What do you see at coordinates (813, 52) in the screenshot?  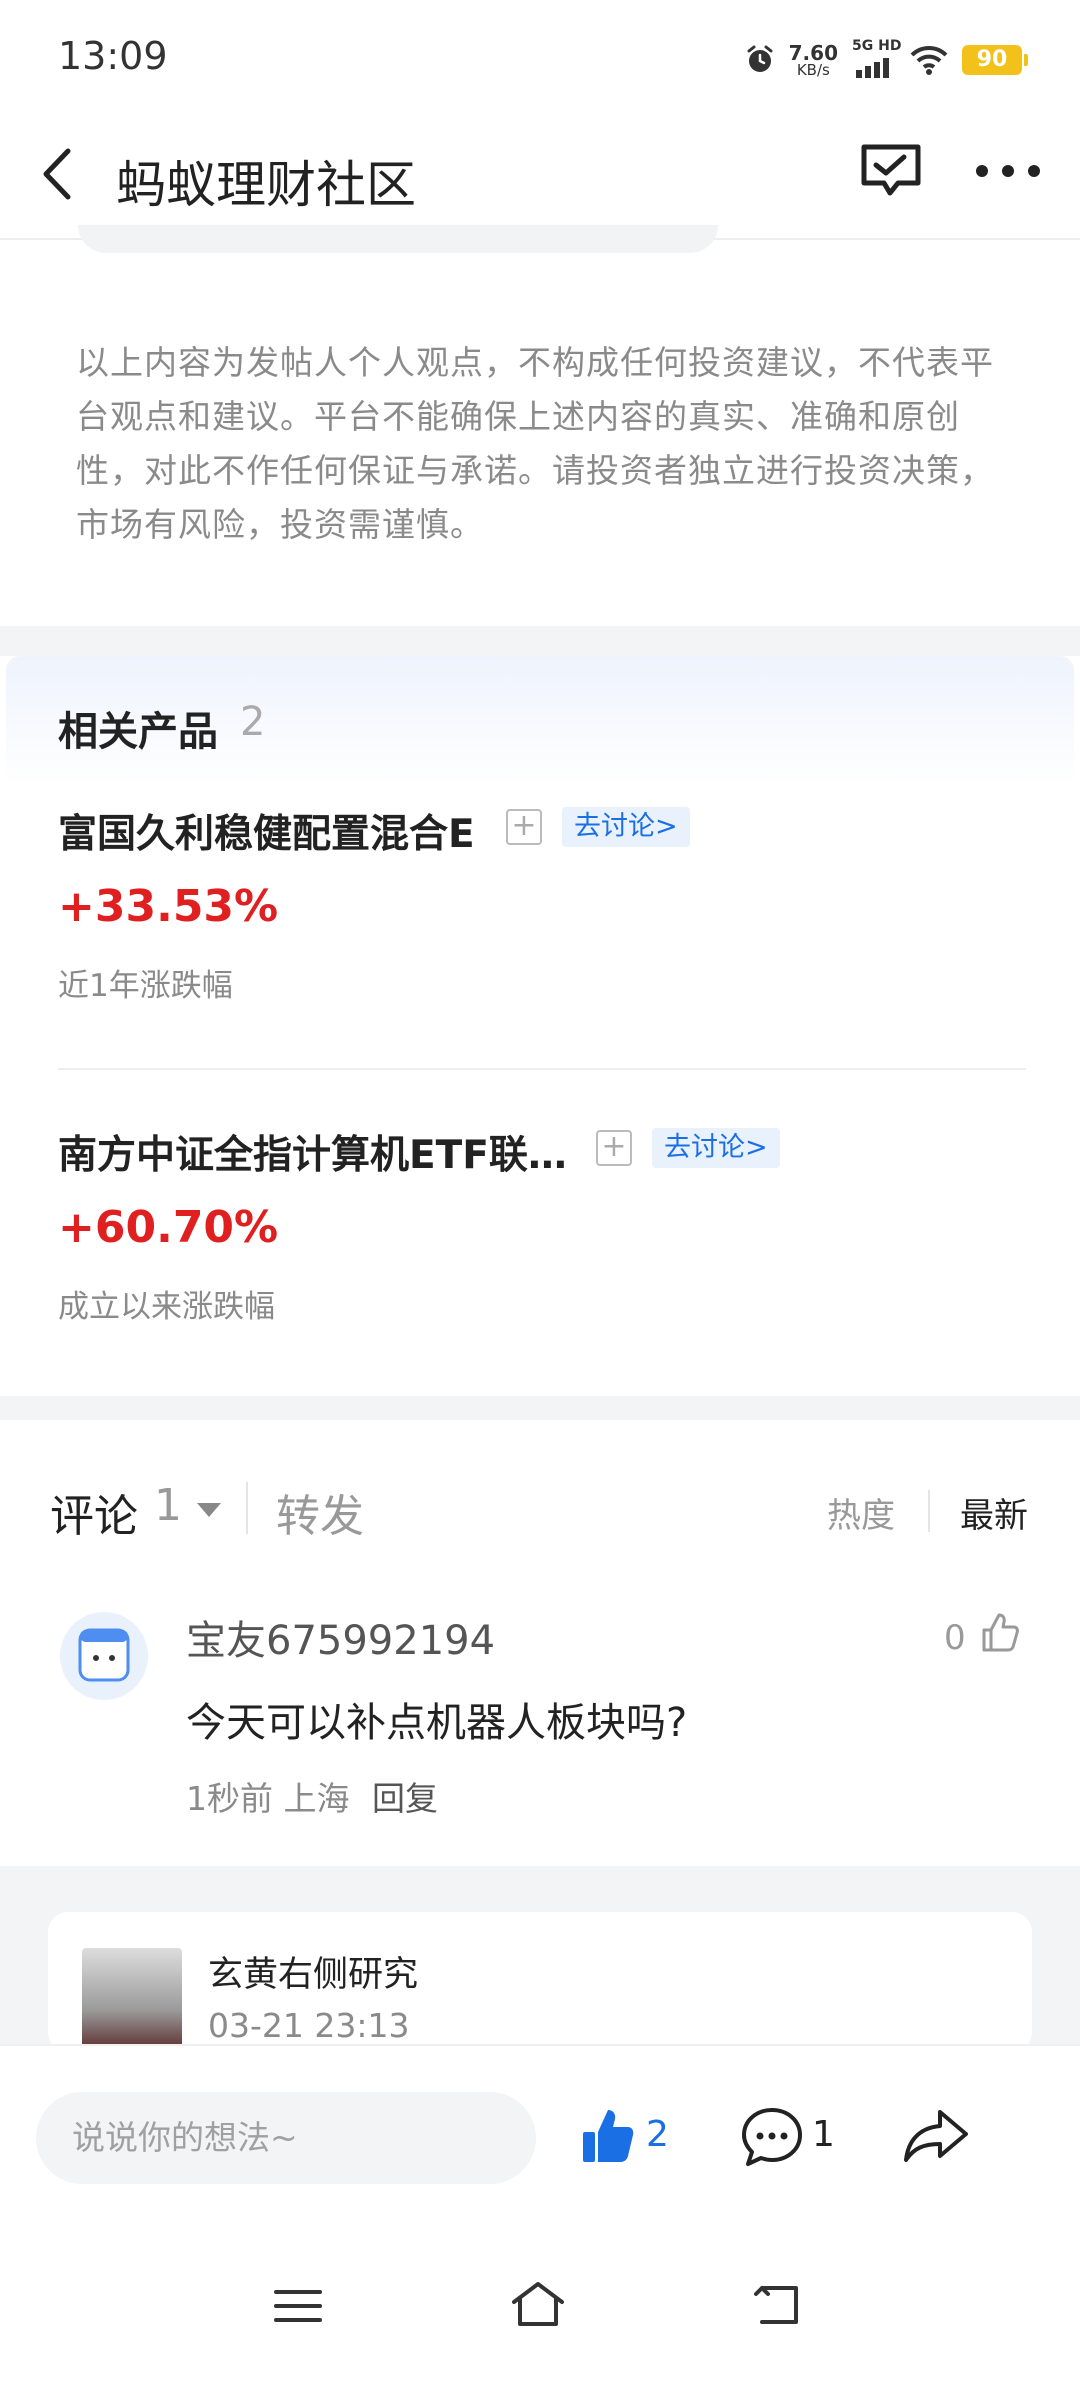 I see `net-speed-value: 7.60` at bounding box center [813, 52].